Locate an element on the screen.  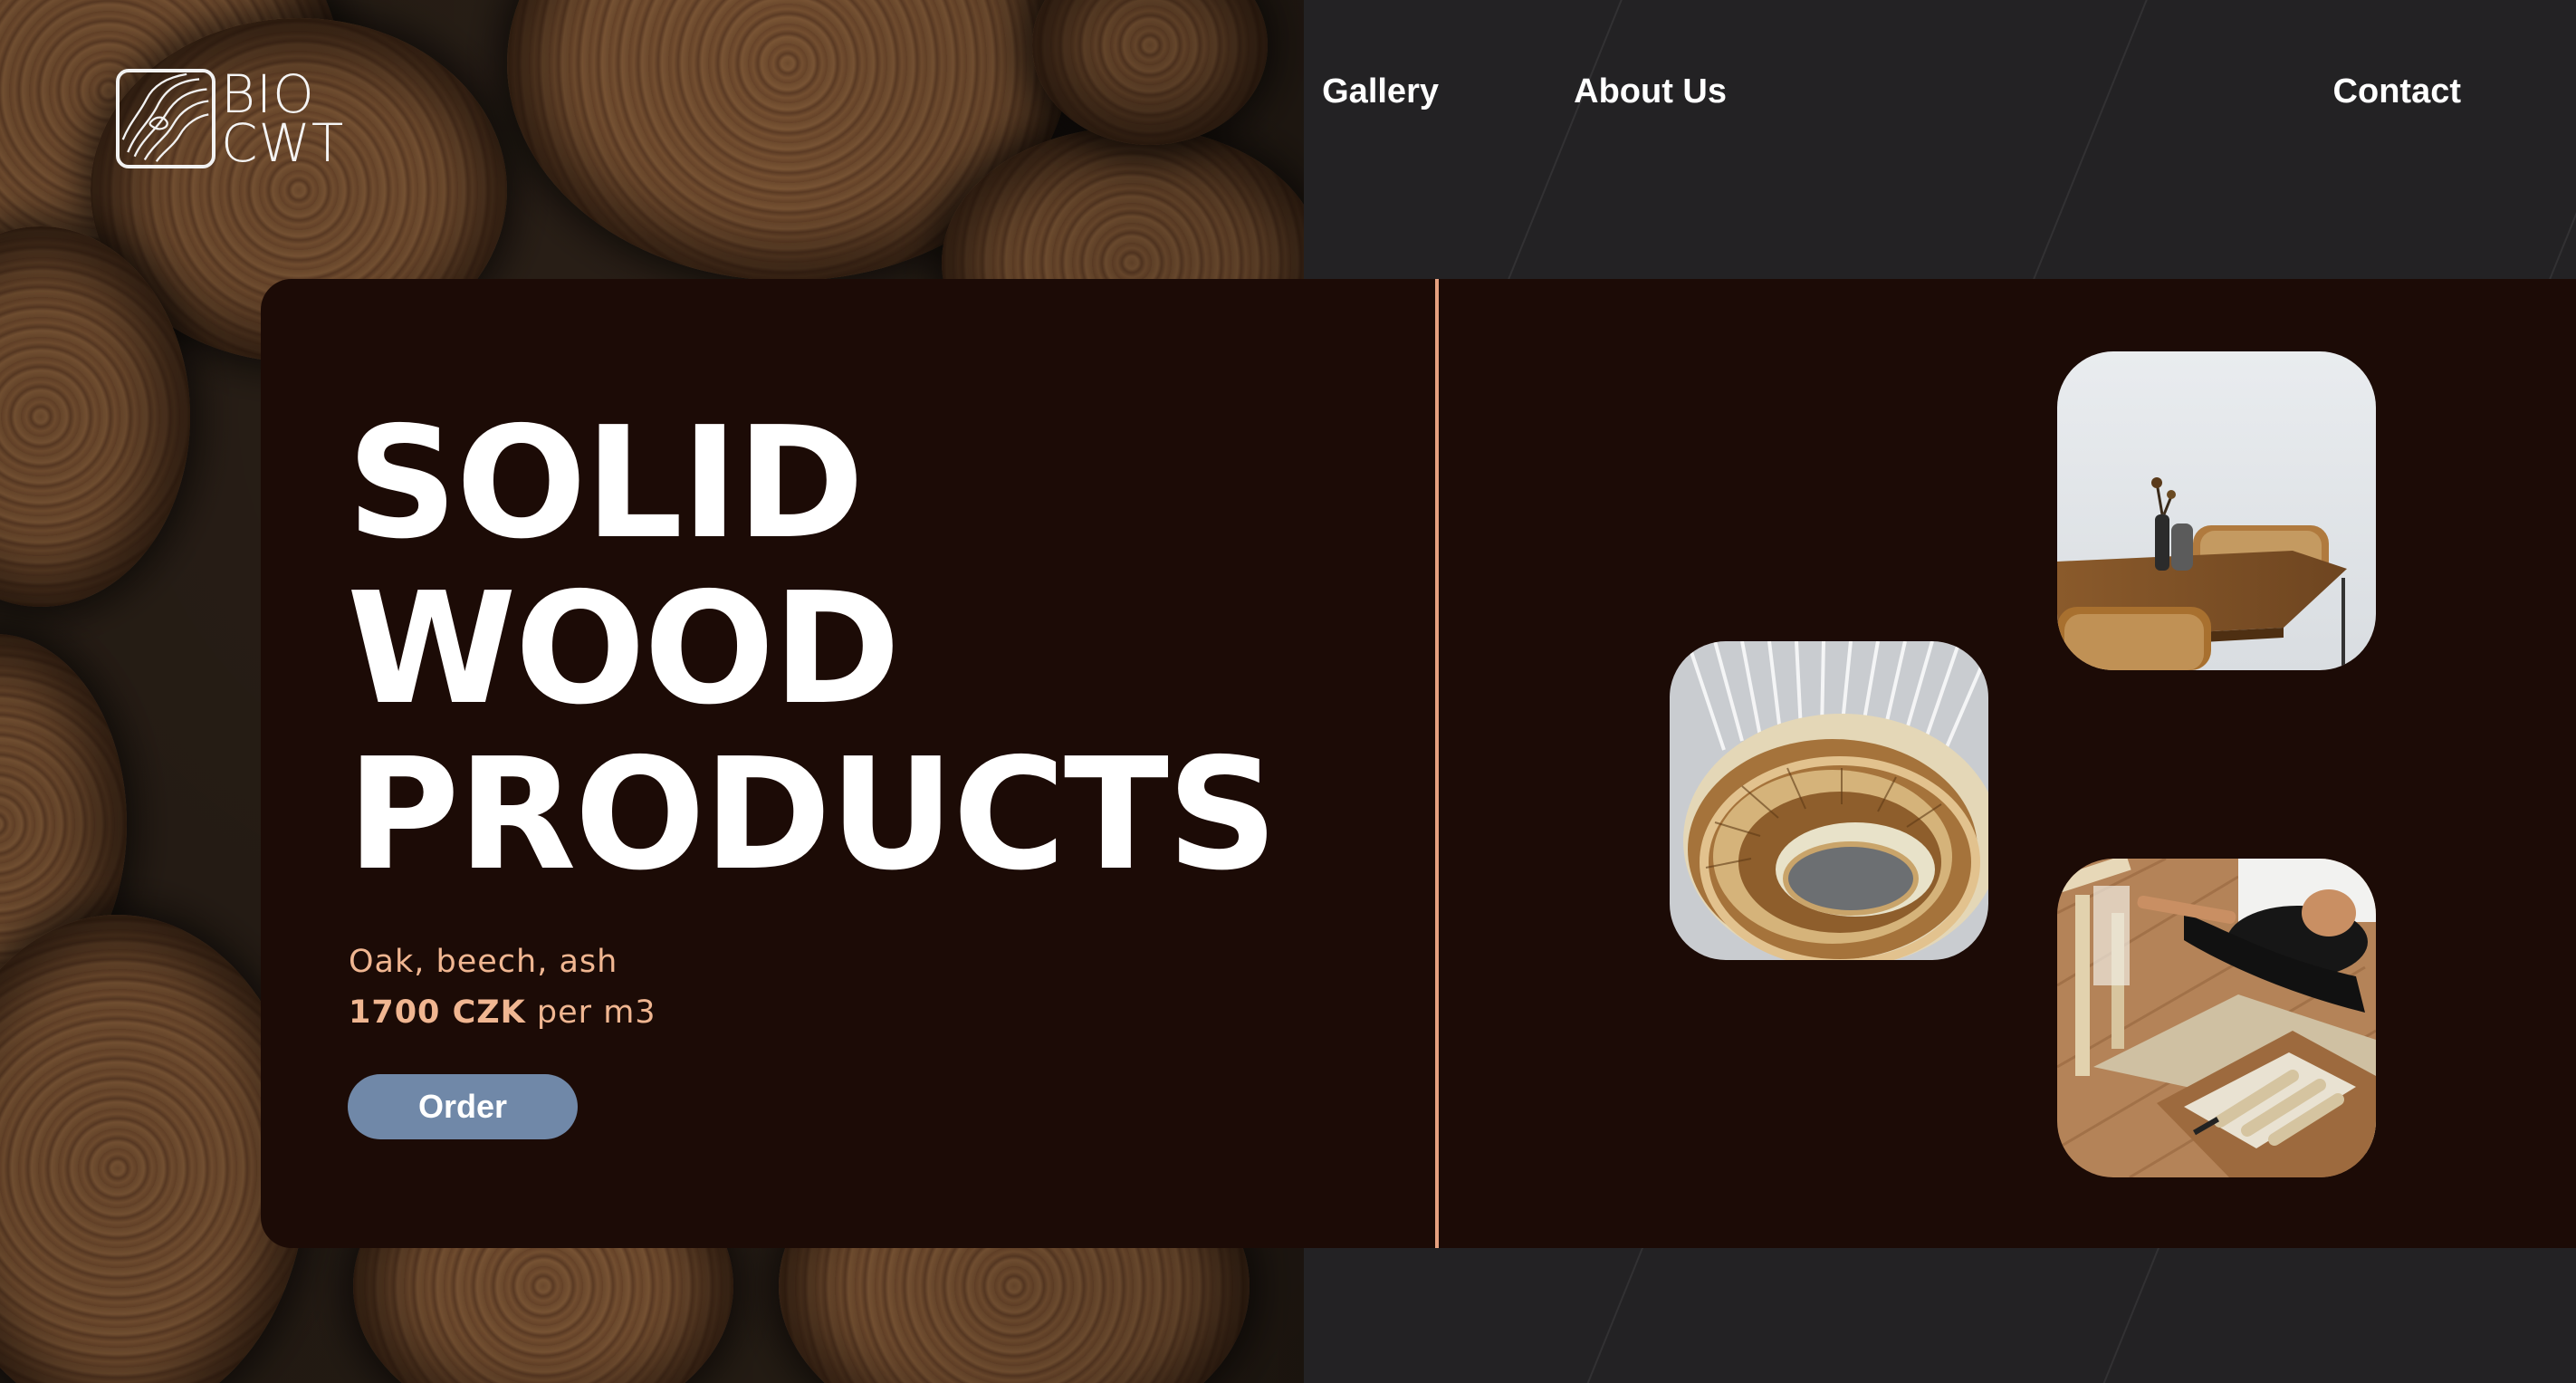
nav-about-us-link: About Us is located at coordinates (1650, 91).